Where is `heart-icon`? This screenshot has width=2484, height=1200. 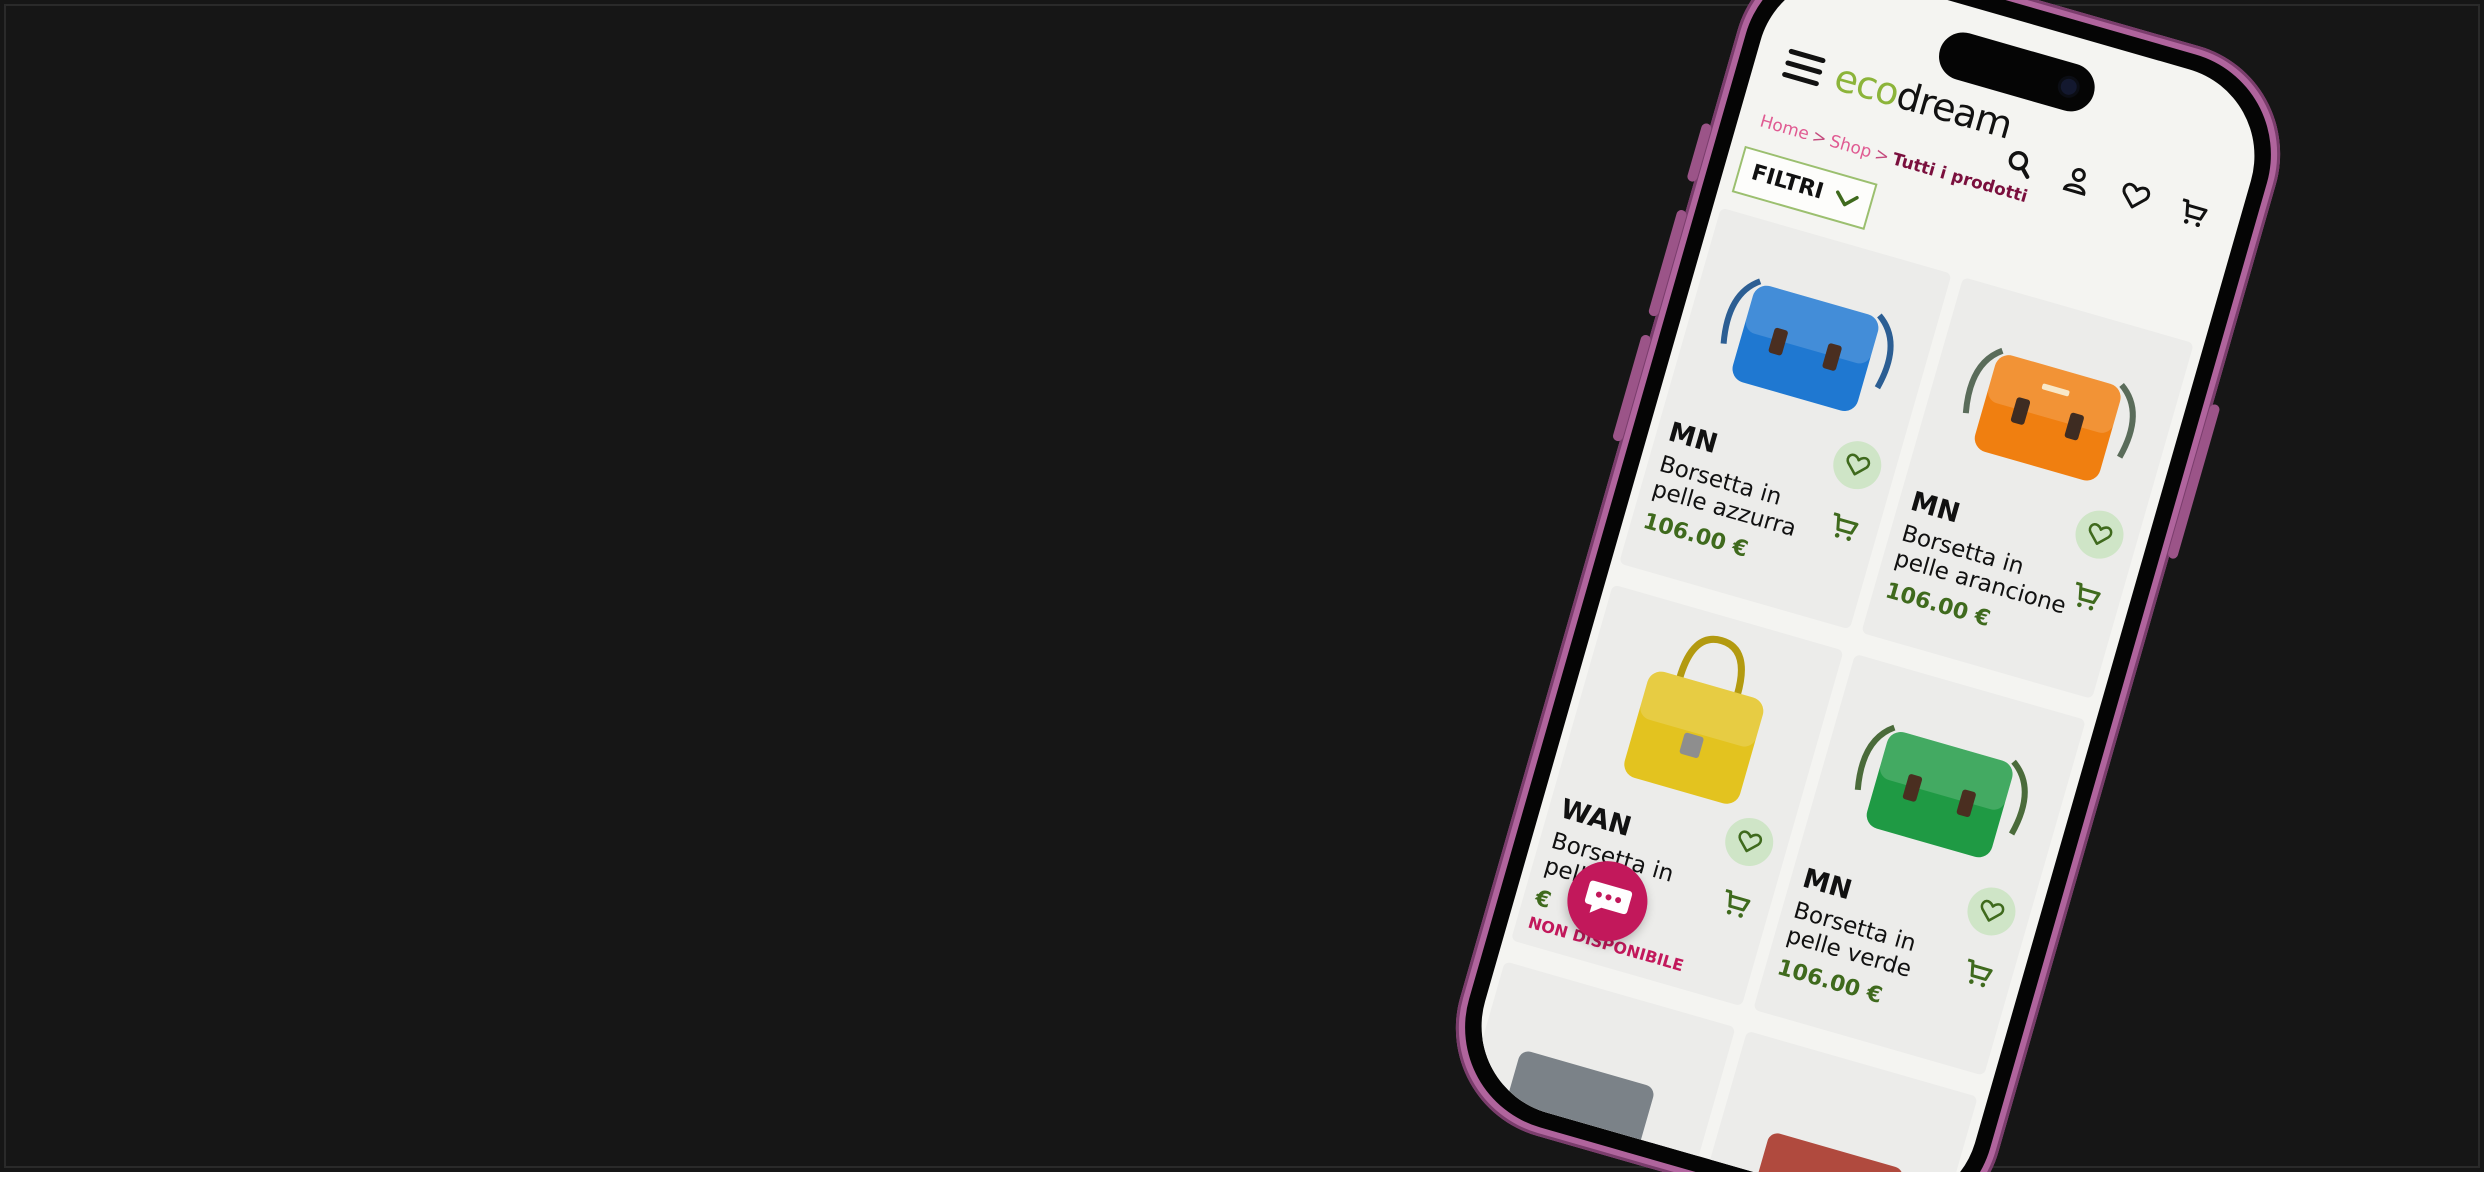
heart-icon is located at coordinates (2135, 196).